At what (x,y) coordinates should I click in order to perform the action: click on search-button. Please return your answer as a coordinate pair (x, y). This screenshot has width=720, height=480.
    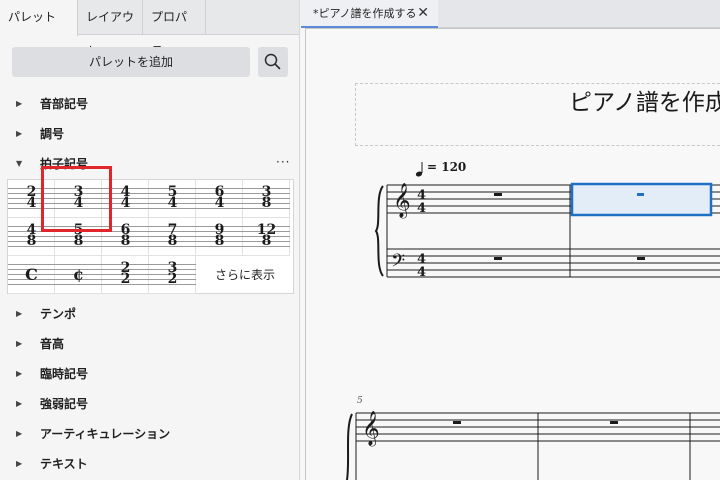
    Looking at the image, I should click on (273, 62).